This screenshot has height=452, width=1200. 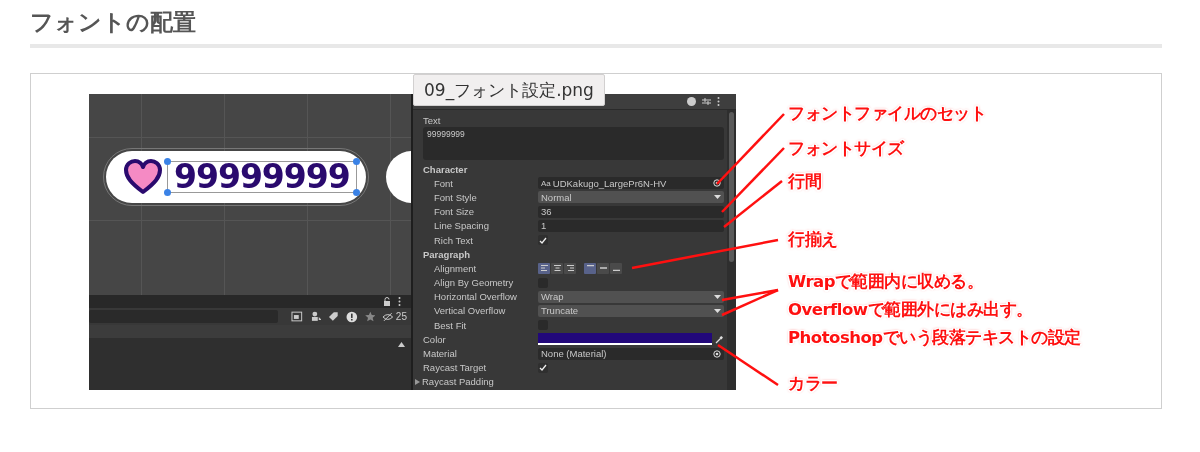 I want to click on dropdown: Normal, so click(x=631, y=197).